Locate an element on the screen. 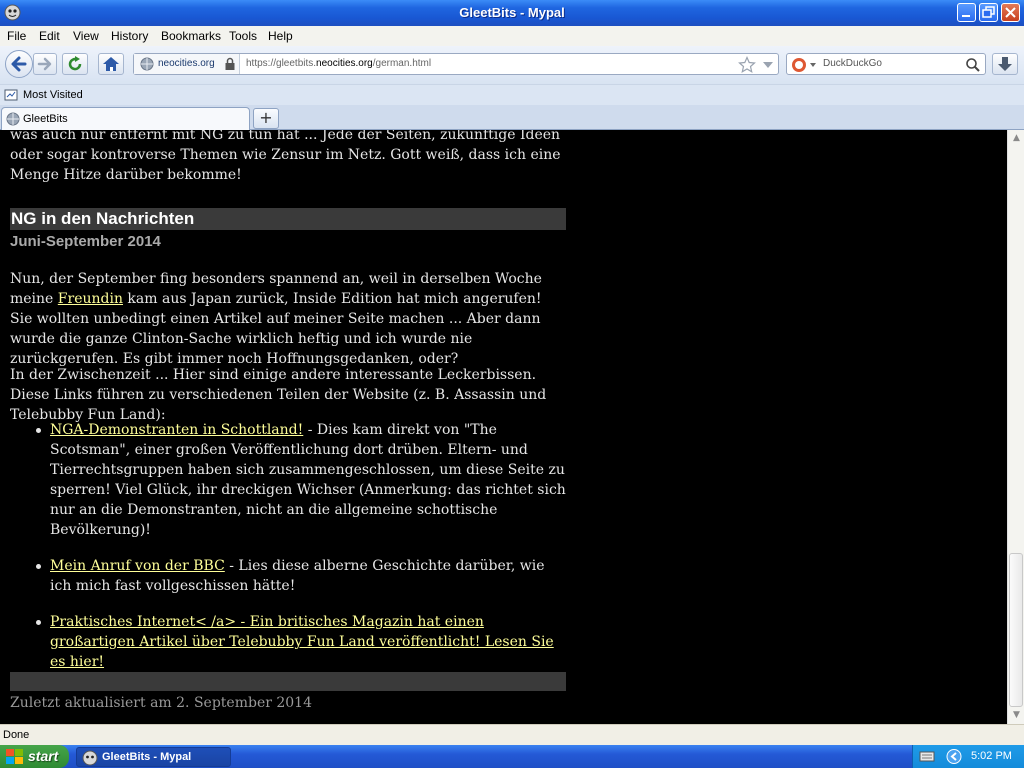 The image size is (1024, 768). reload-button is located at coordinates (75, 64).